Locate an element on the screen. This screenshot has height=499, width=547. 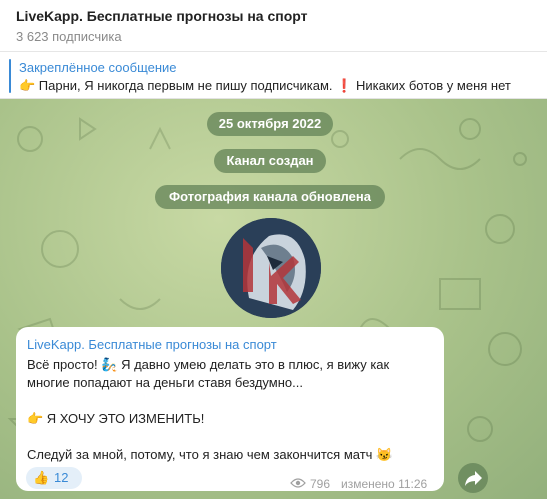
channel-photo is located at coordinates (271, 268).